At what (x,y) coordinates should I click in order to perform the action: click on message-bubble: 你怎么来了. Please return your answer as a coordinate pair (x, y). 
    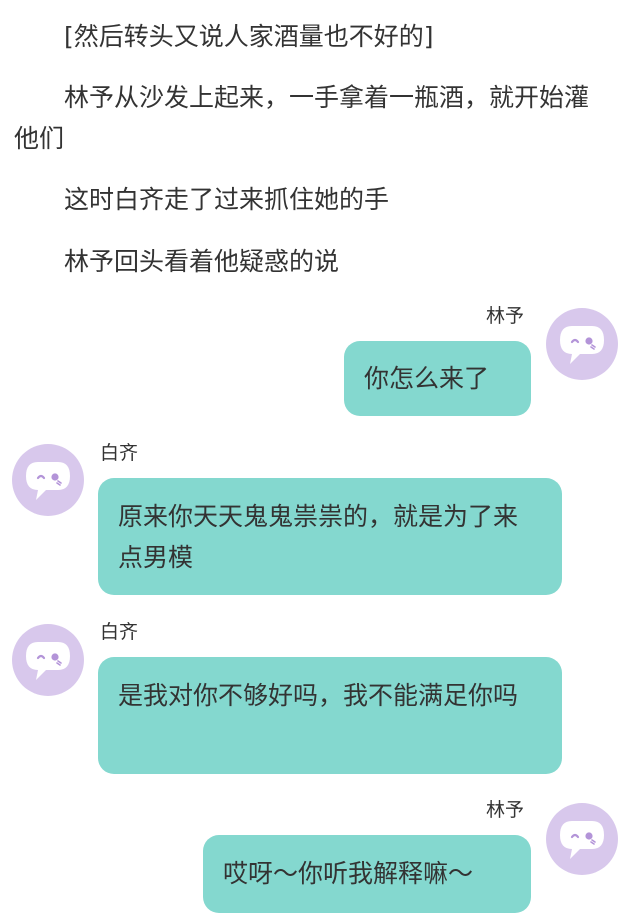
    Looking at the image, I should click on (437, 378).